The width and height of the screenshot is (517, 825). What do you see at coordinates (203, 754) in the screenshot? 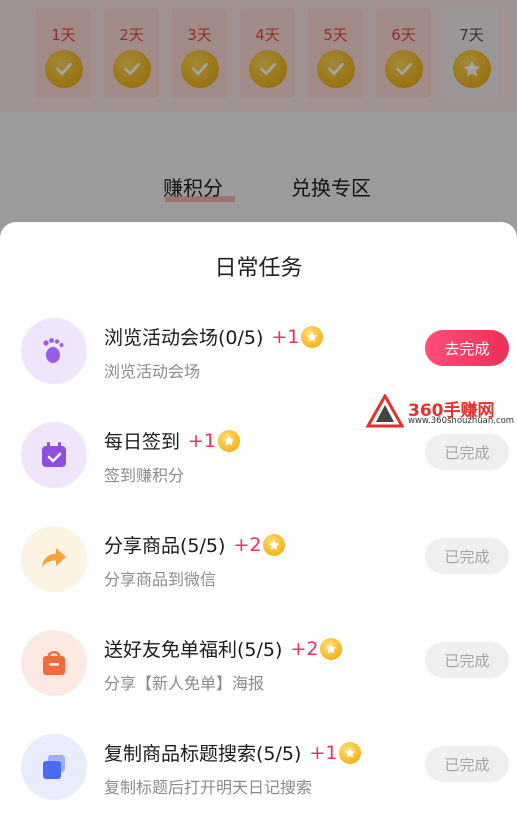
I see `task-title: 复制商品标题搜索(5/5)` at bounding box center [203, 754].